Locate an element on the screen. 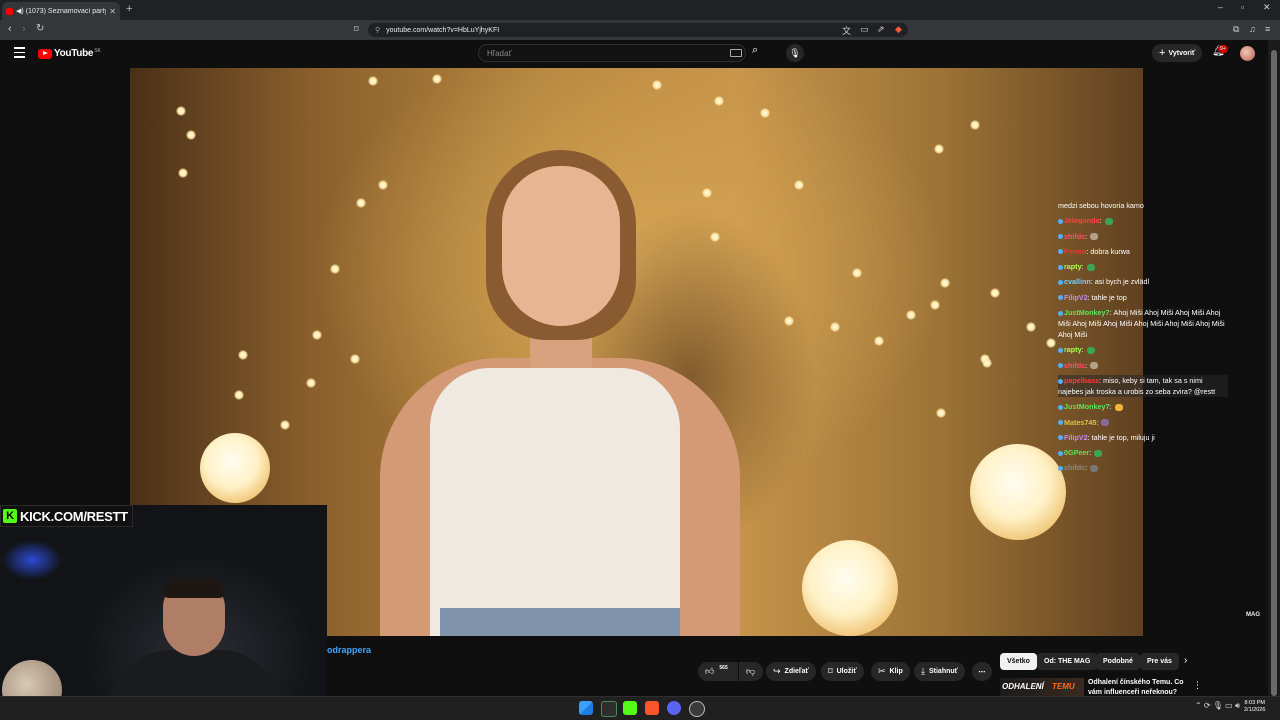 The image size is (1280, 720). chat-message: Ferren: dobra kurwa is located at coordinates (1143, 251).